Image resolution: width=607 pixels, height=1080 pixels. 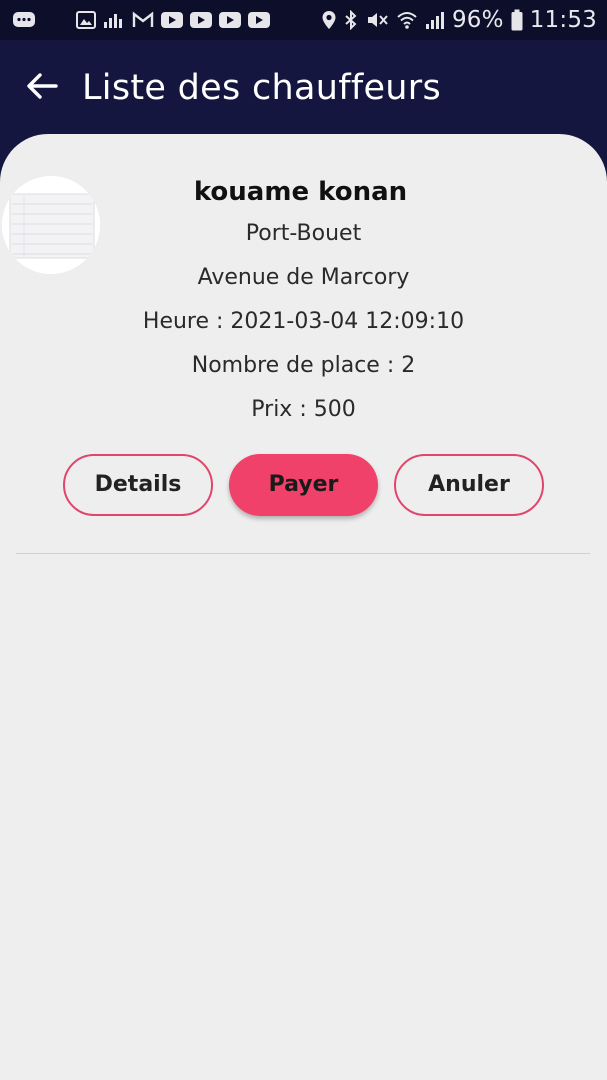 I want to click on status-bar: 96% 11:53, so click(x=303, y=20).